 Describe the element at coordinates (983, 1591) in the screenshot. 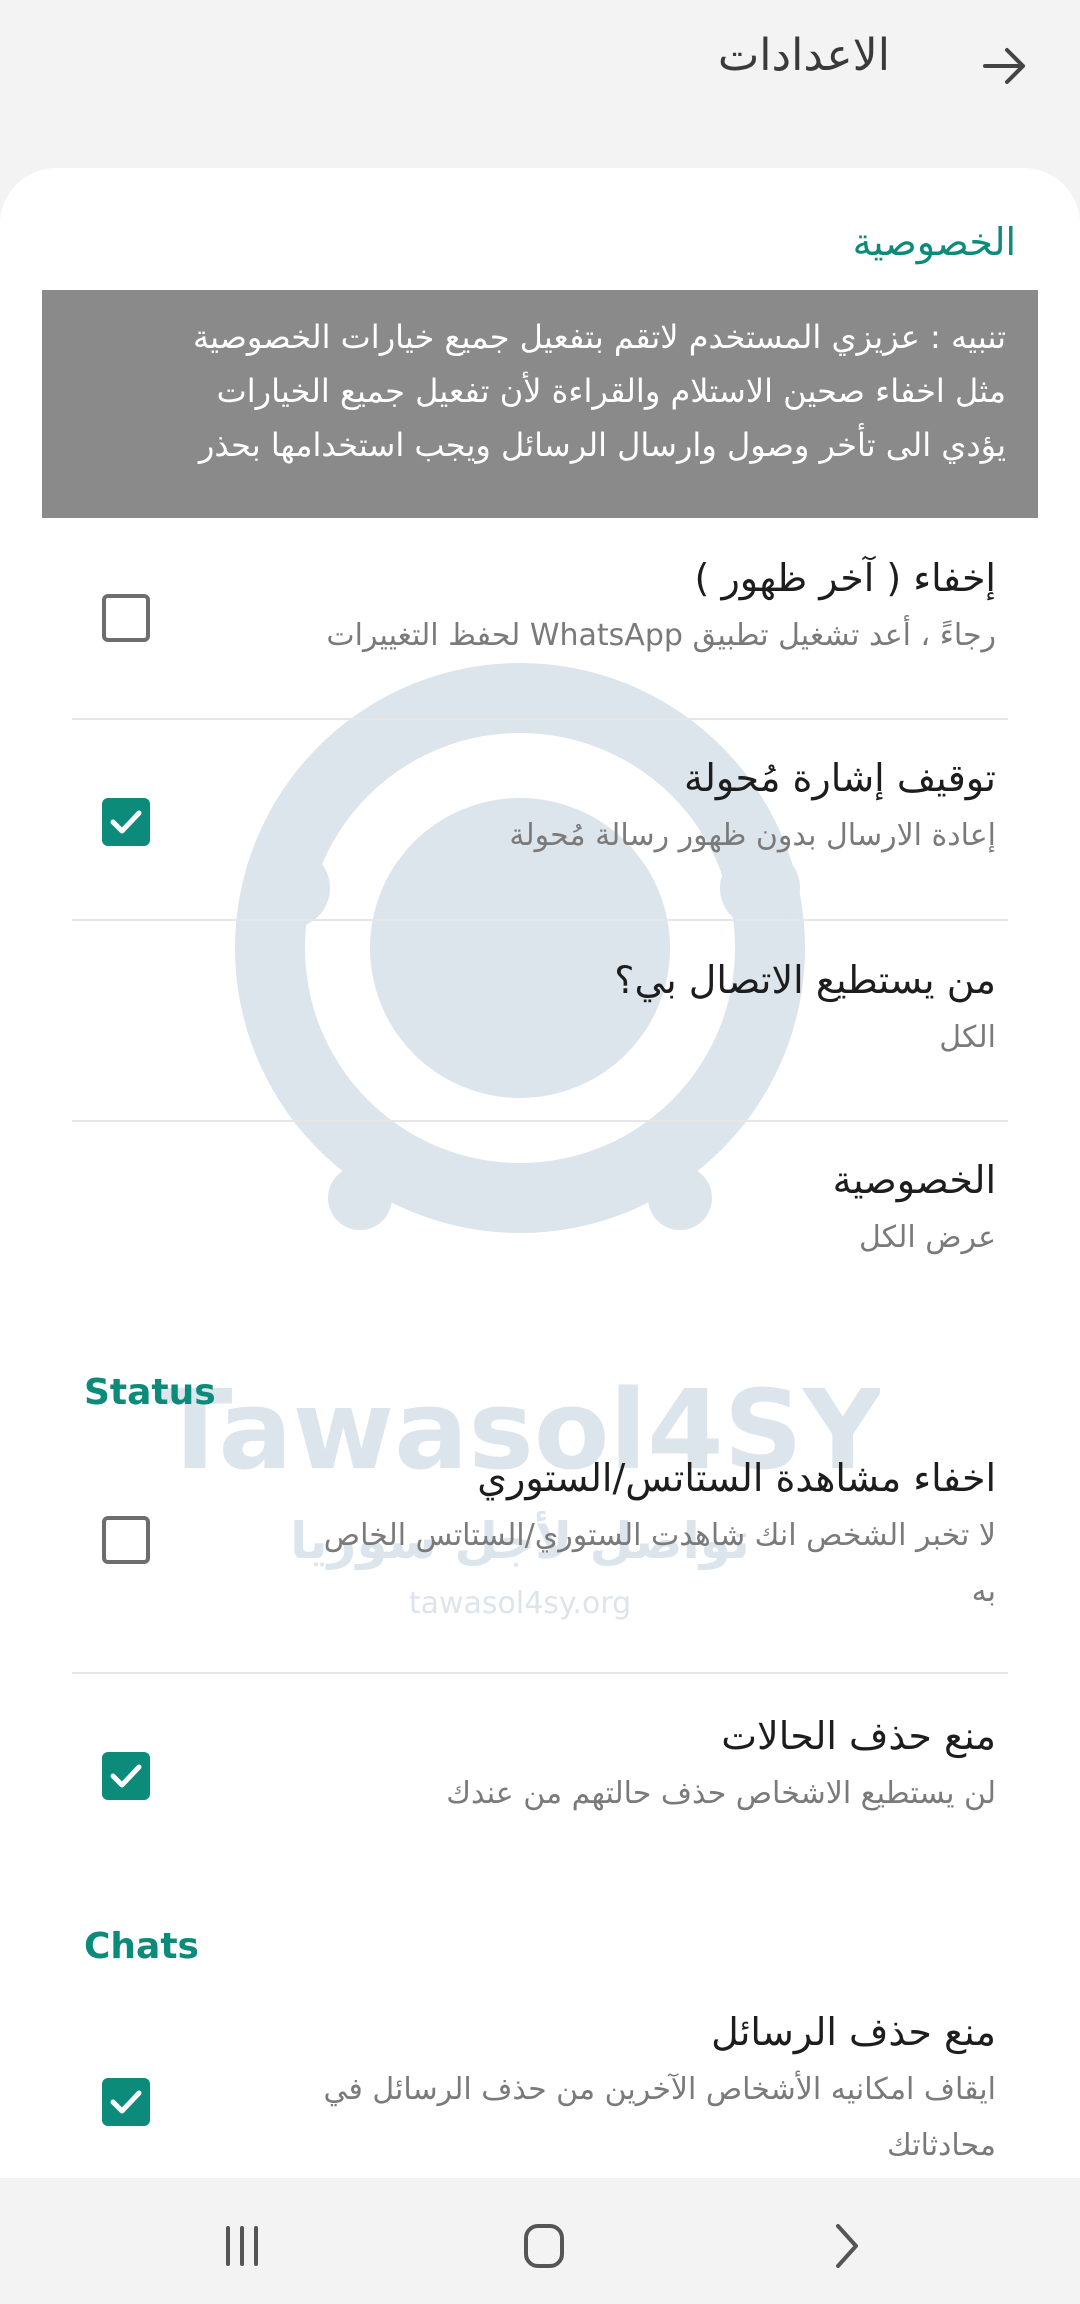

I see `setting-subtitle-line-2: به` at that location.